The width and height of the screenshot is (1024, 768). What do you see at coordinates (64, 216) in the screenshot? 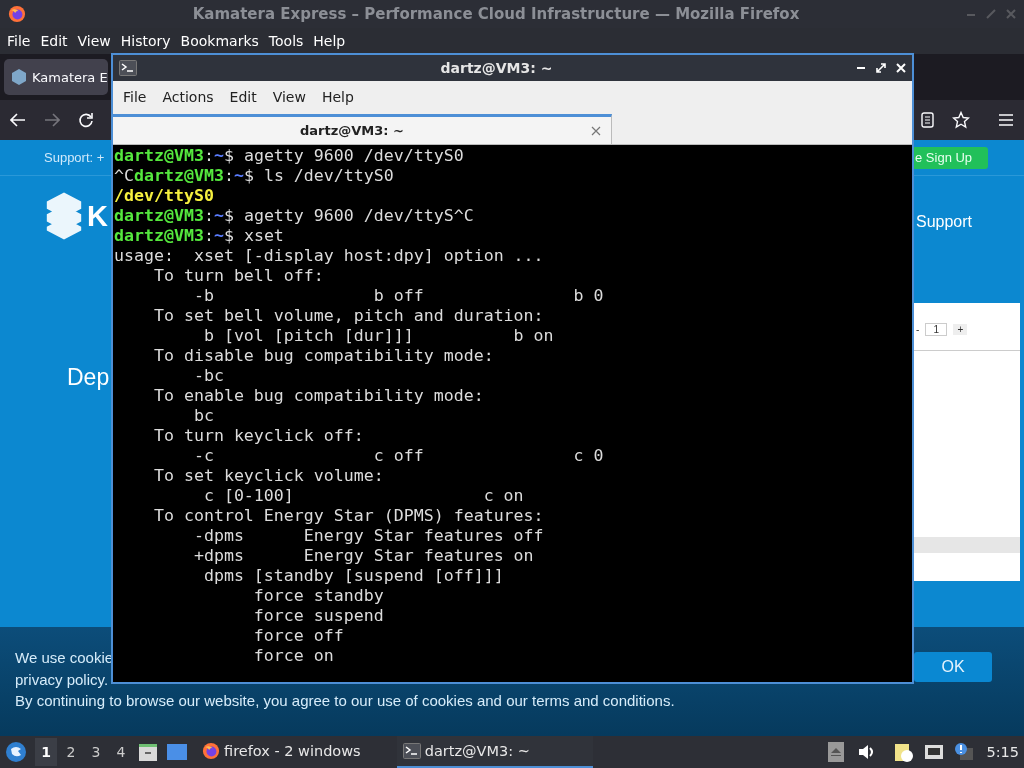
I see `logo-icon` at bounding box center [64, 216].